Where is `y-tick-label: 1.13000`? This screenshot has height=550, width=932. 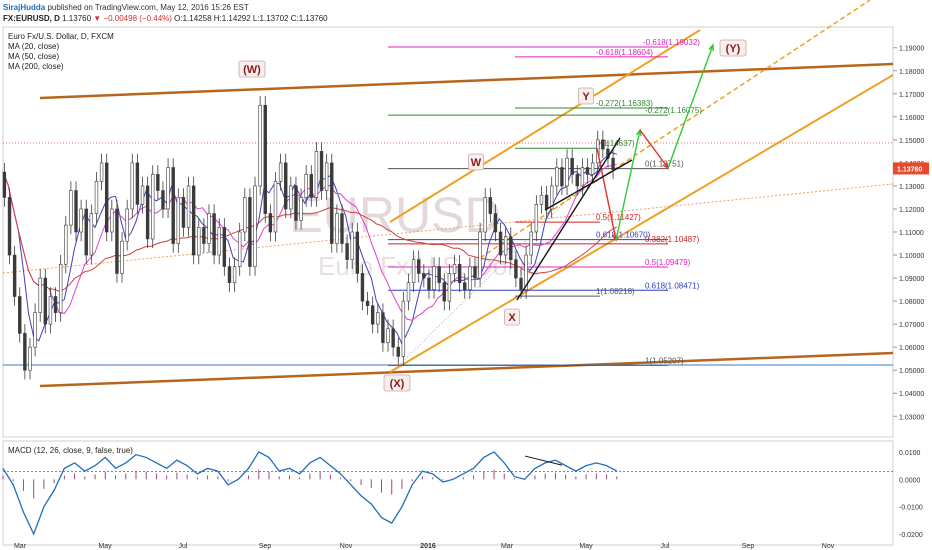 y-tick-label: 1.13000 is located at coordinates (911, 187).